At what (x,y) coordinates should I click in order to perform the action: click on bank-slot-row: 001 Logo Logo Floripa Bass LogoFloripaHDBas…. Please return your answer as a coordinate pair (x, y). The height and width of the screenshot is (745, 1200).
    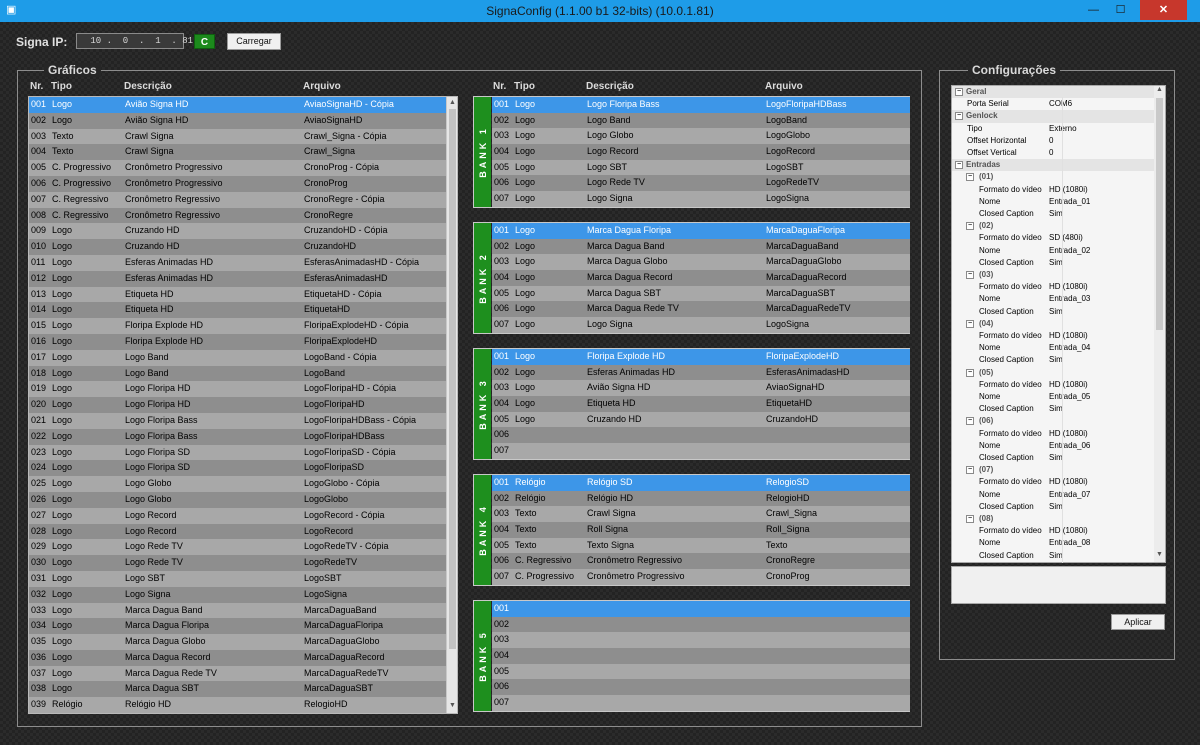
    Looking at the image, I should click on (701, 105).